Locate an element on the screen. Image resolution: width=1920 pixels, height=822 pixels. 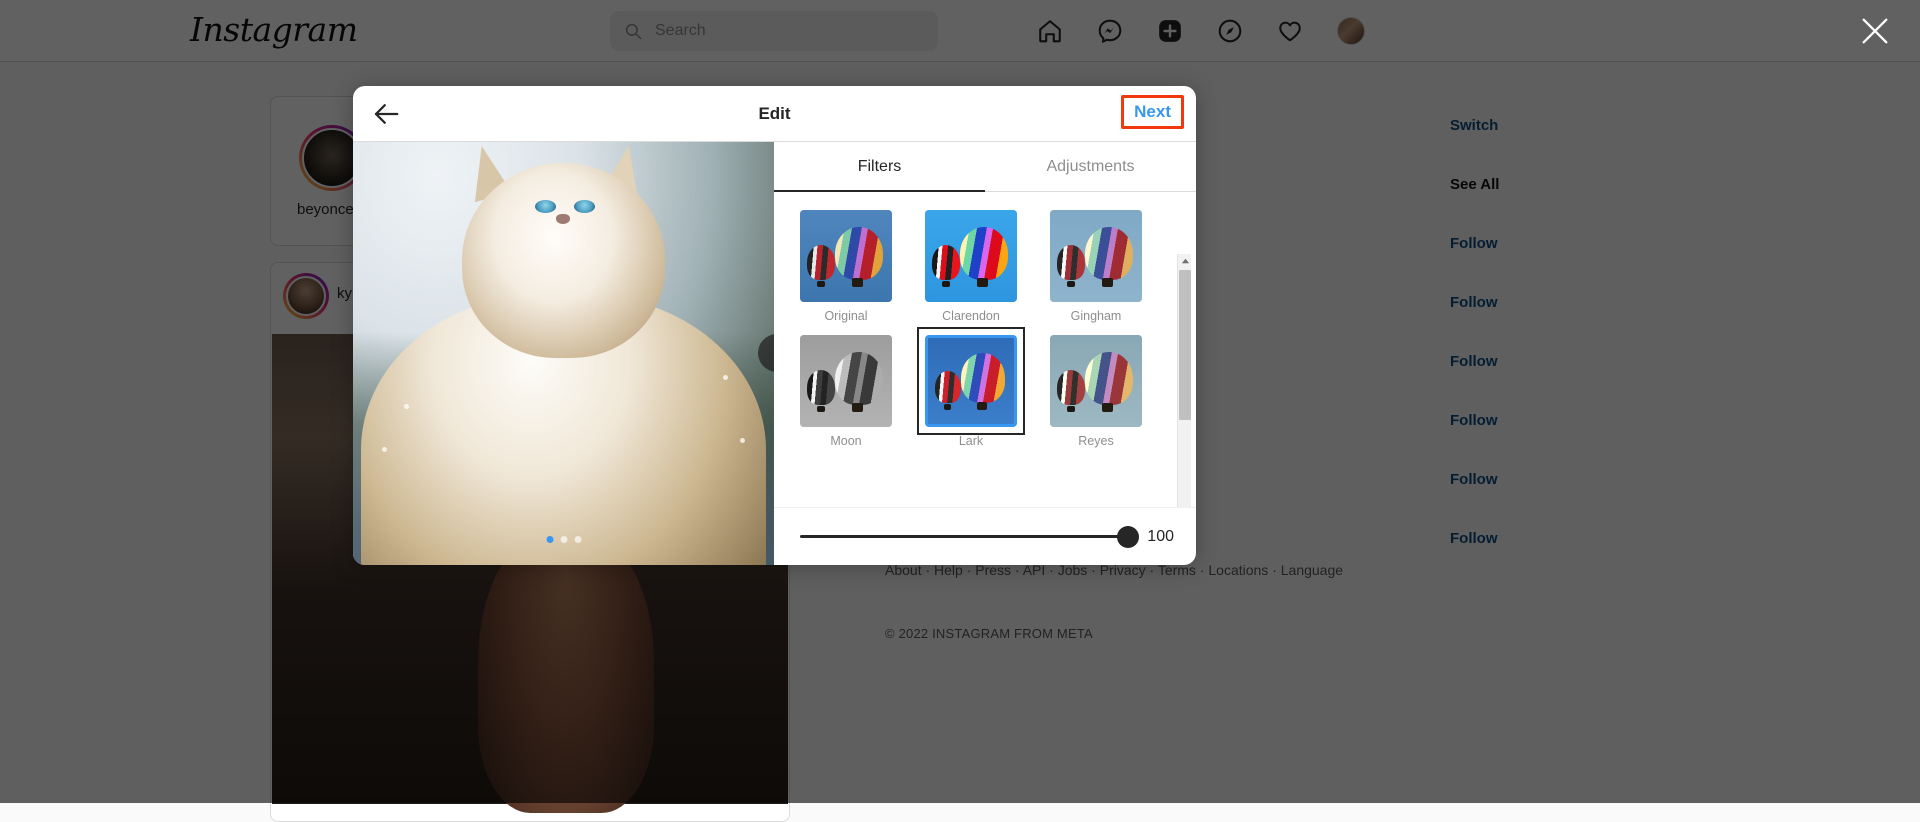
next-button: Next is located at coordinates (1152, 111).